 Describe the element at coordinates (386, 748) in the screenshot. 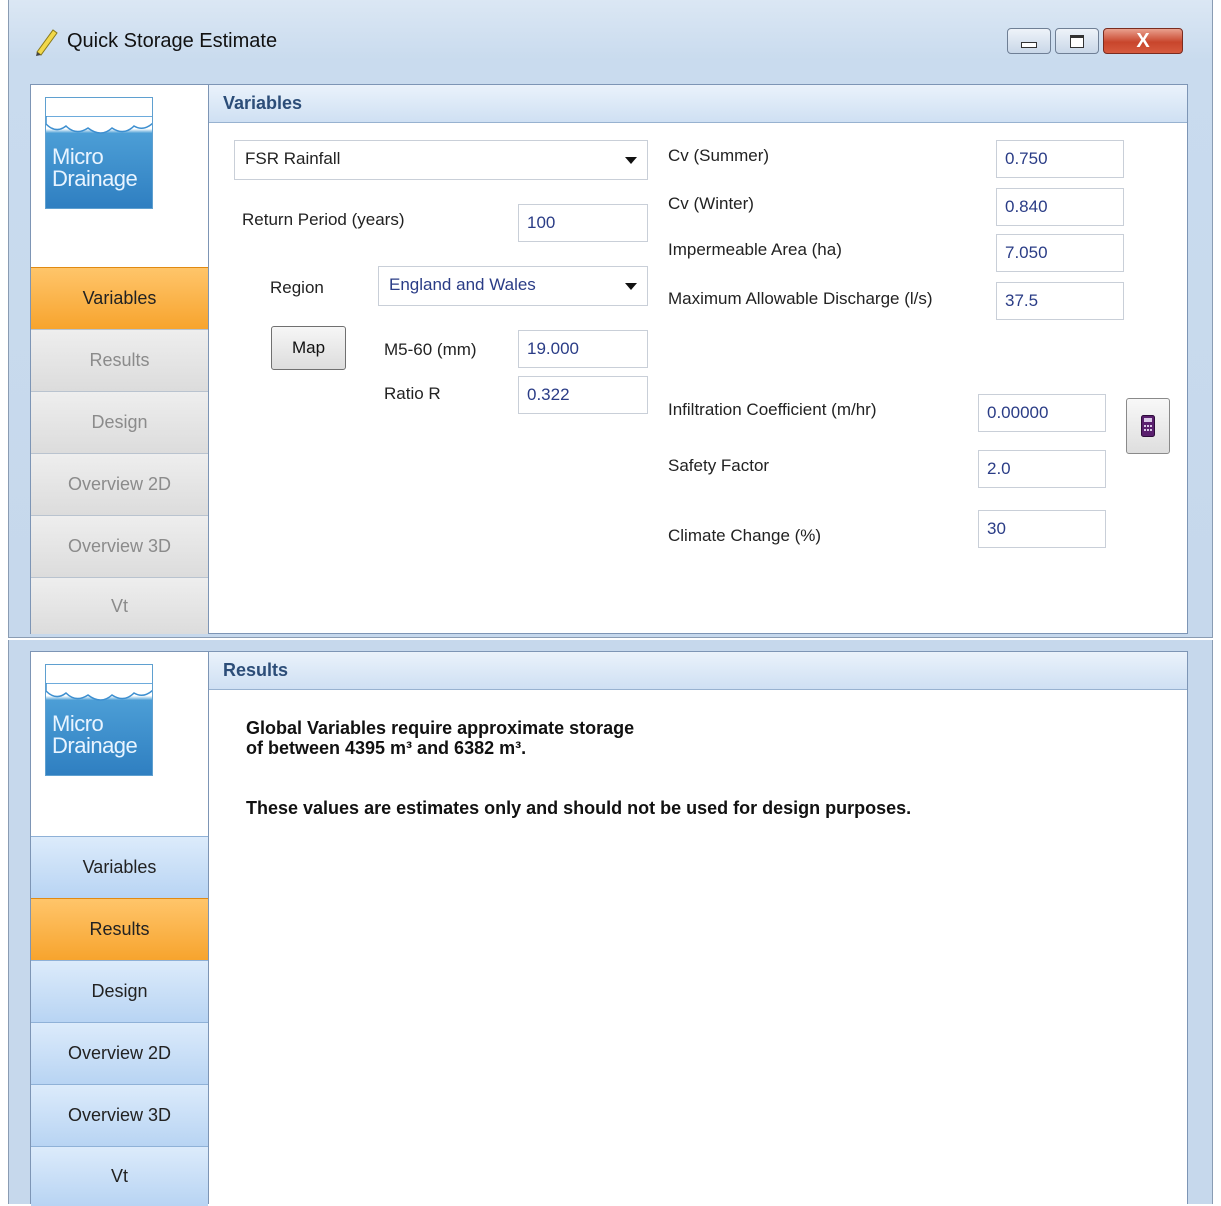

I see `results-line-2: of between 4395 m³ and 6382 m³.` at that location.